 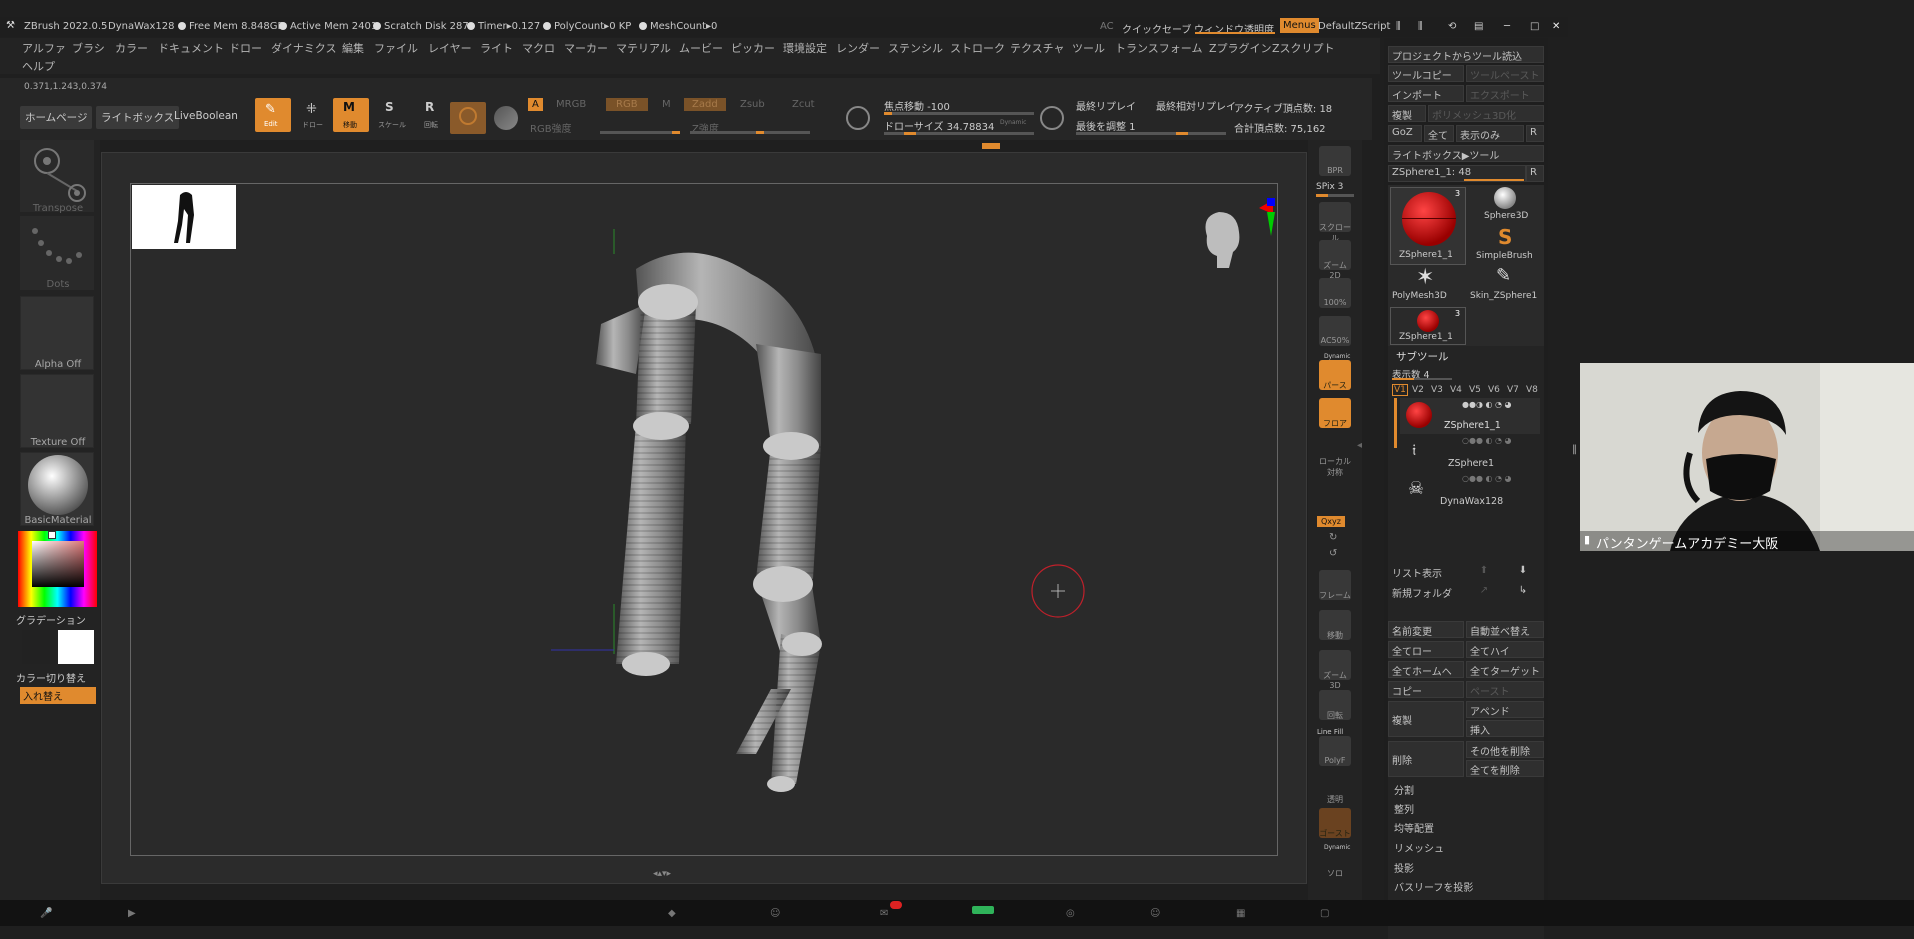 I want to click on menu-edit: 編集, so click(x=353, y=48).